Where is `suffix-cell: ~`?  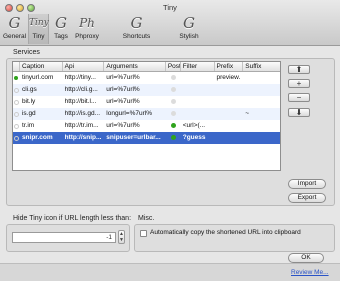
suffix-cell: ~ is located at coordinates (261, 114).